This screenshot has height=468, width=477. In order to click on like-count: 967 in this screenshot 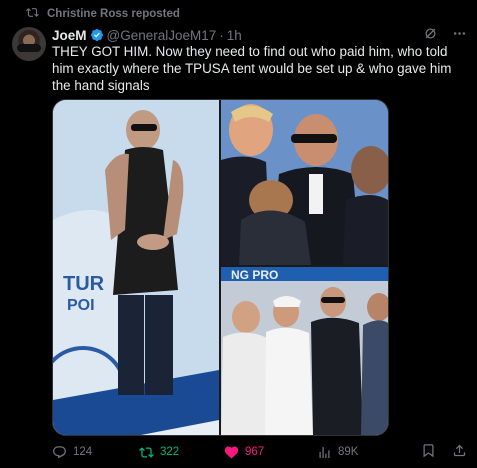, I will do `click(255, 452)`.